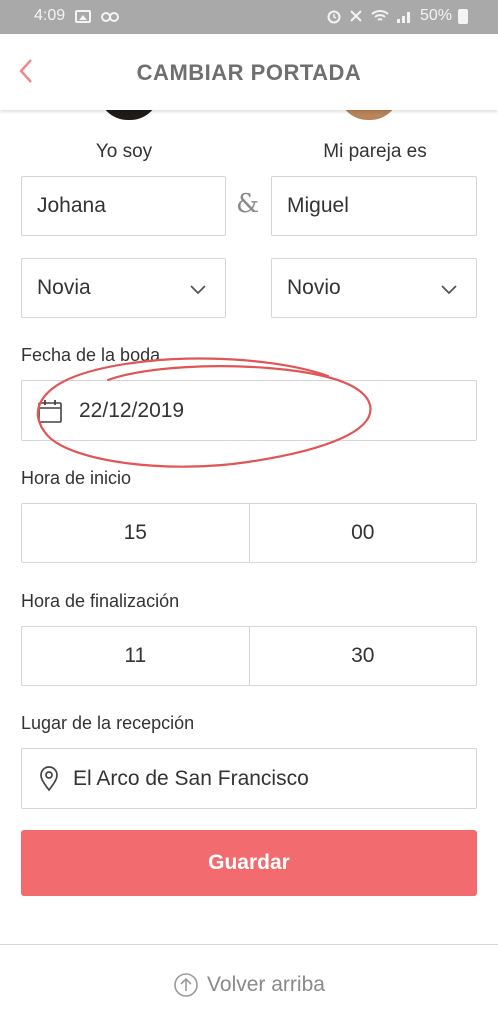 The width and height of the screenshot is (498, 1024). What do you see at coordinates (136, 533) in the screenshot?
I see `start-hour-field: 15` at bounding box center [136, 533].